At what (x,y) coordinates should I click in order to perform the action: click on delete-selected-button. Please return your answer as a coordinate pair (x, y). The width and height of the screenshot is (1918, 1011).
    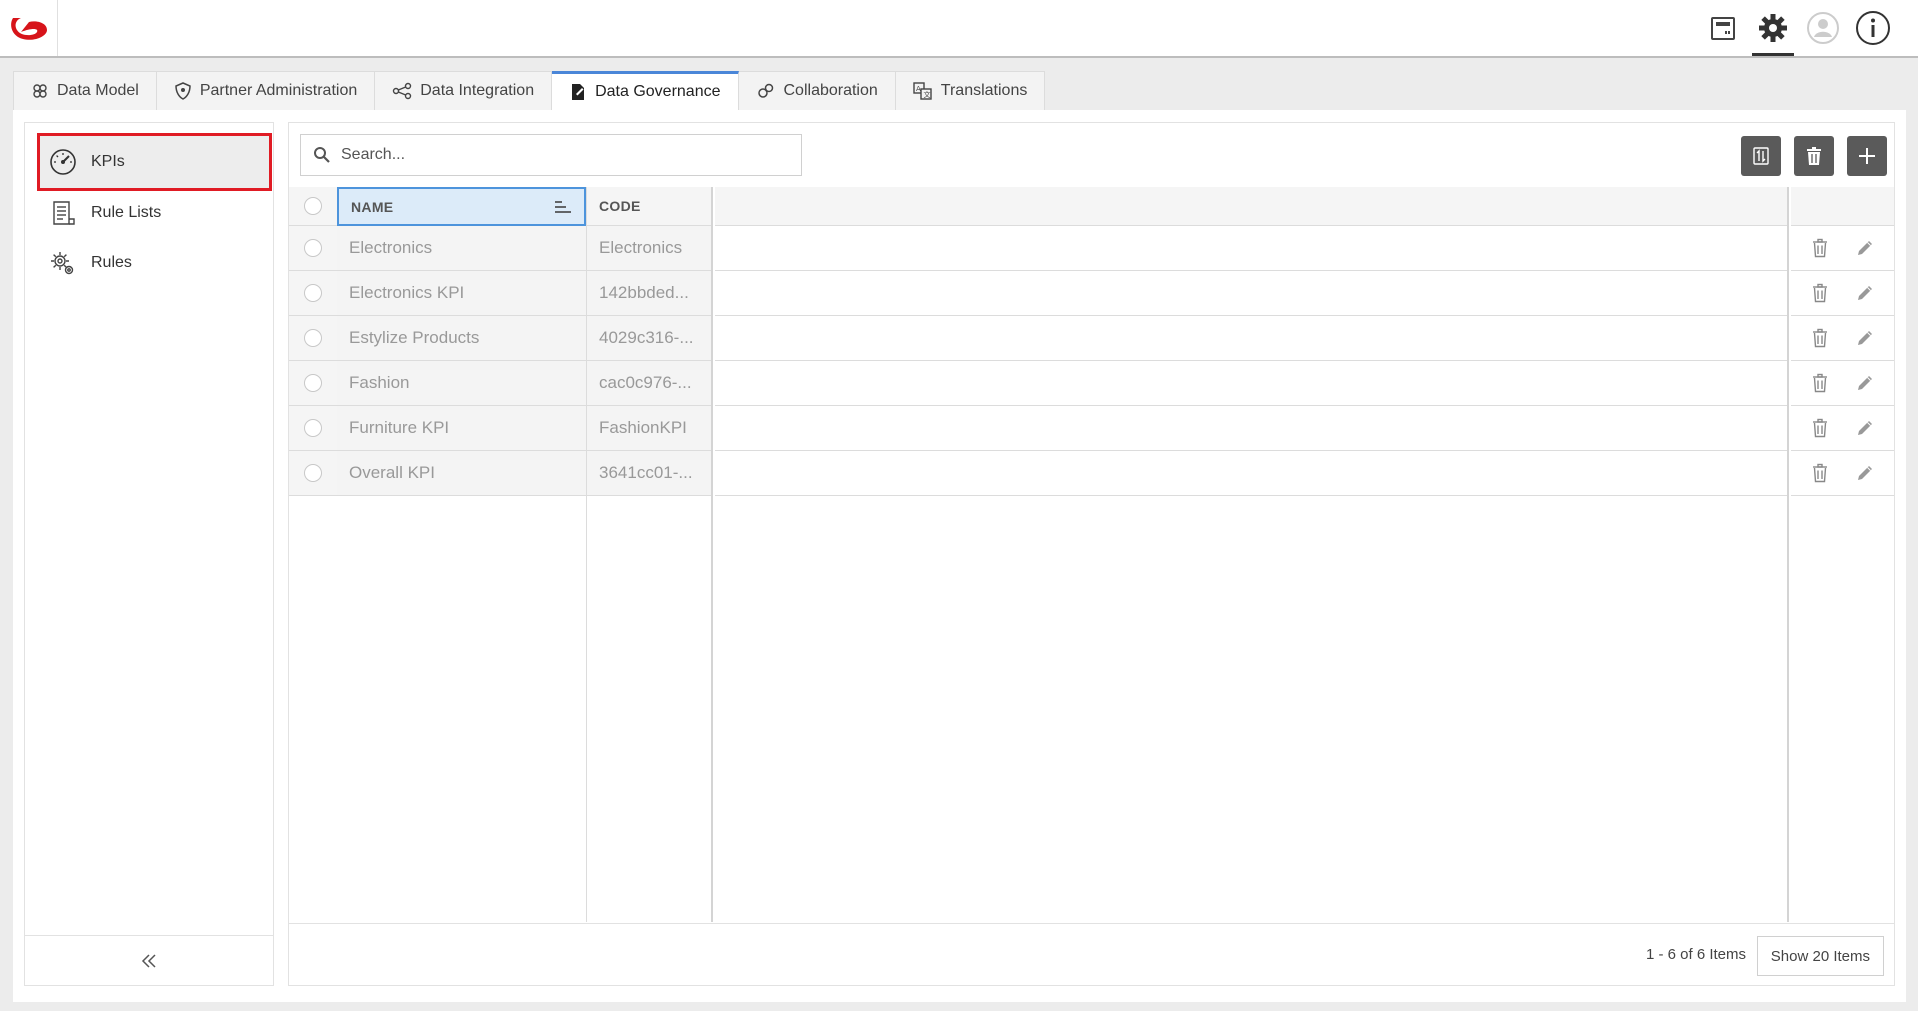
    Looking at the image, I should click on (1814, 156).